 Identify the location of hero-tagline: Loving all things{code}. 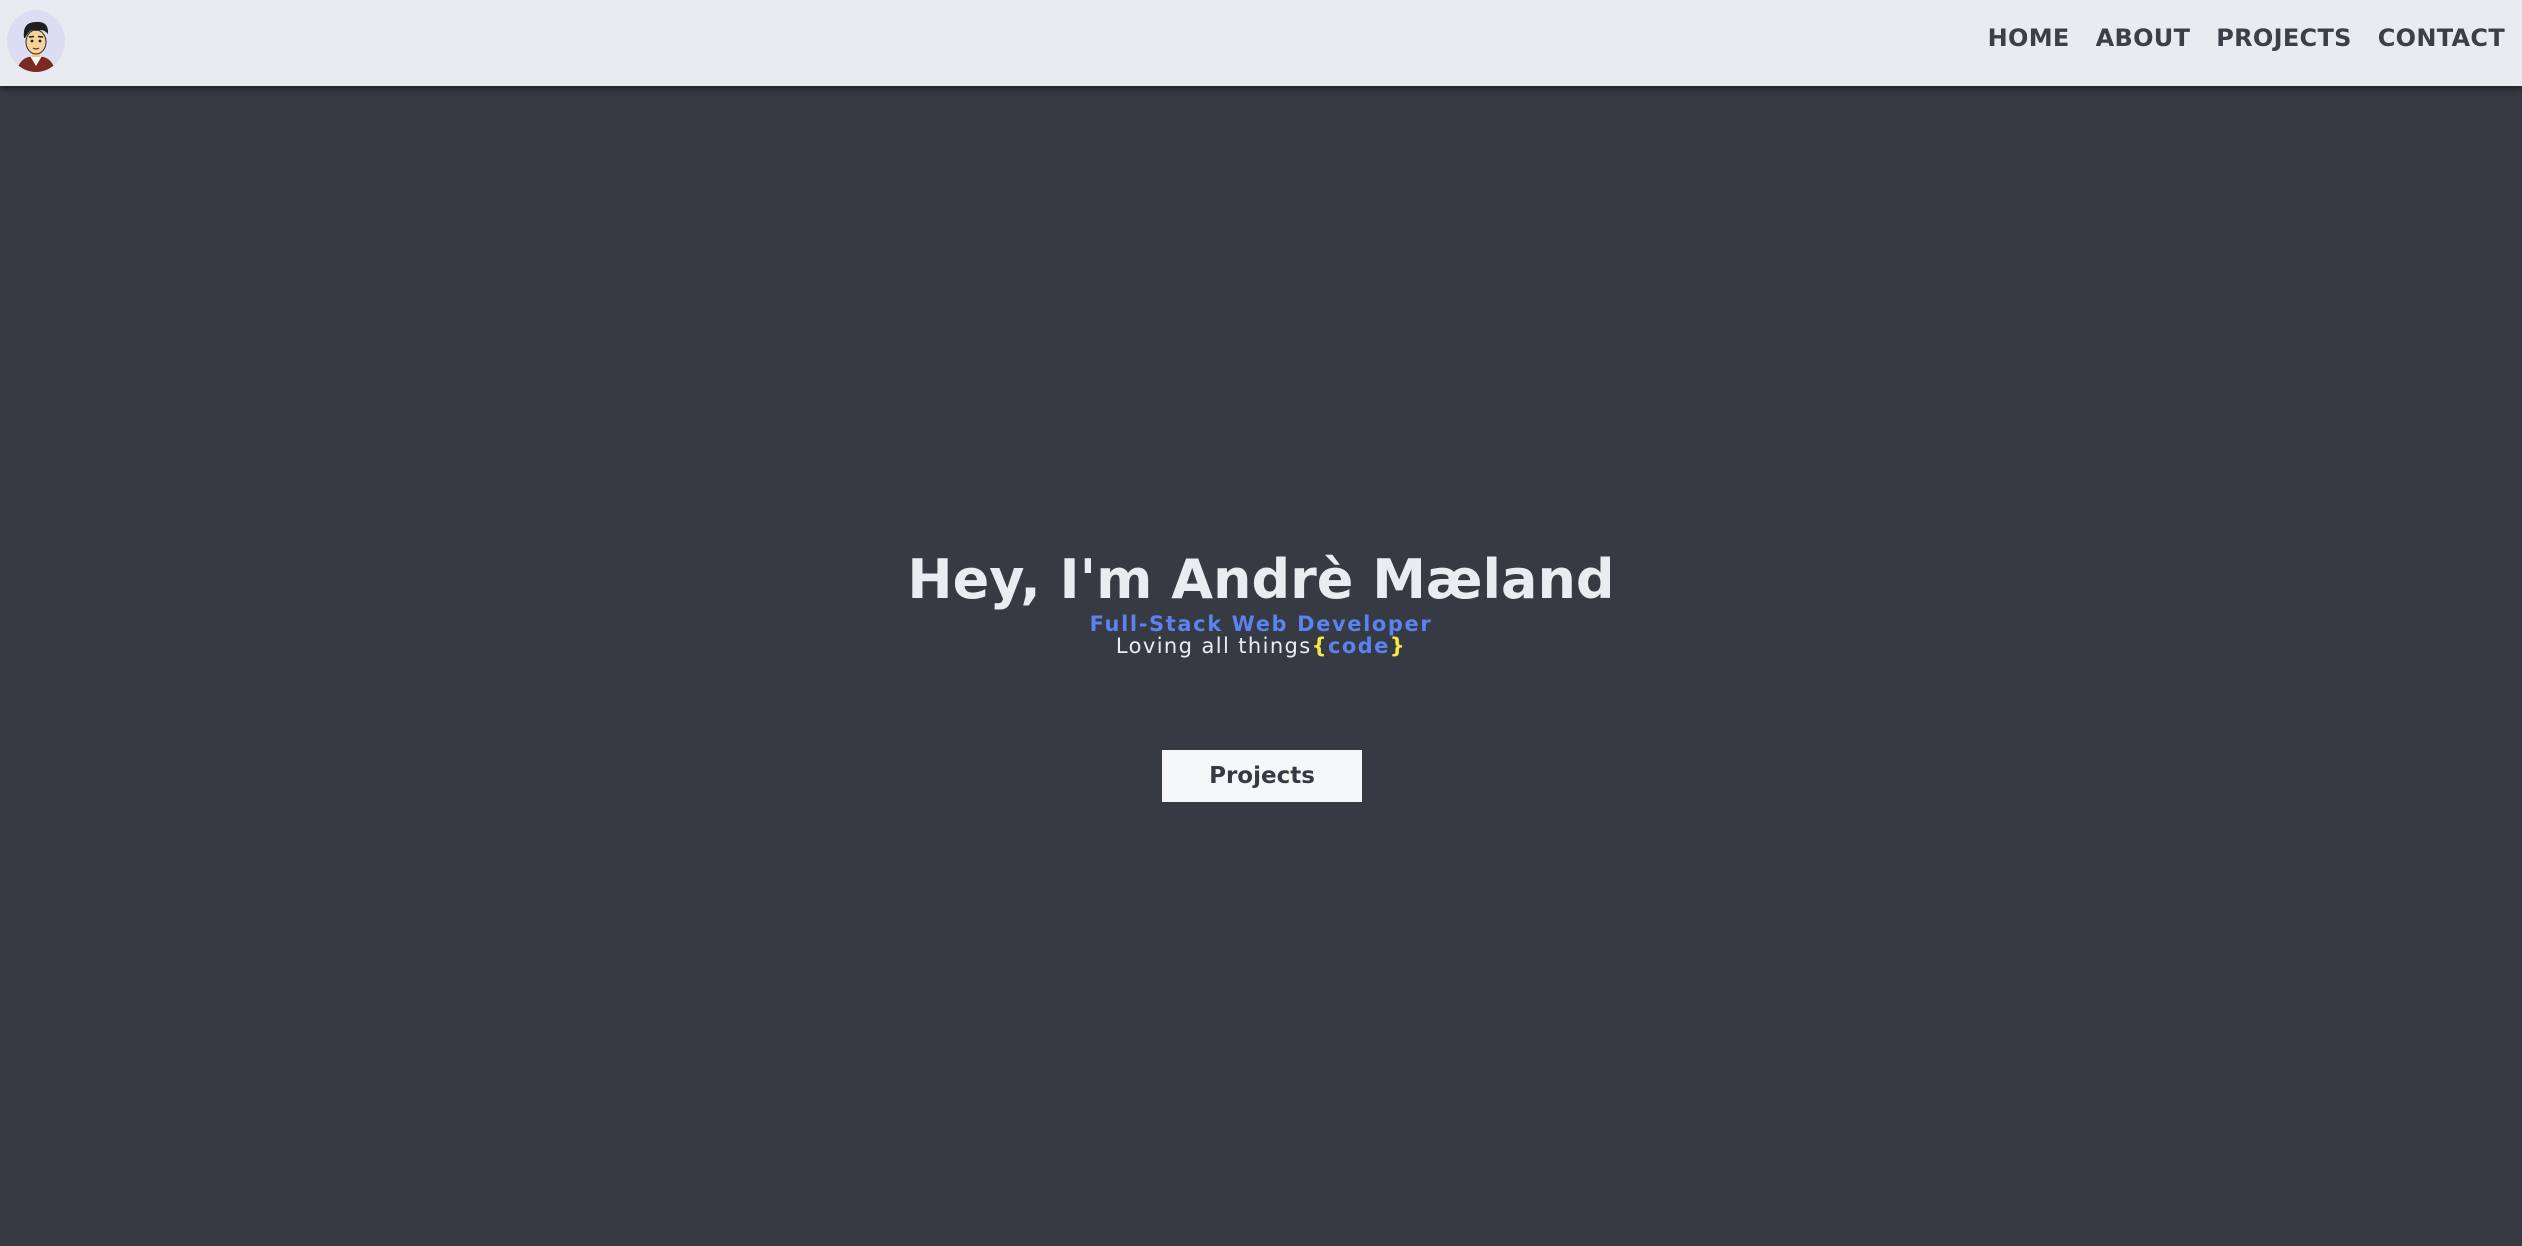
(1261, 646).